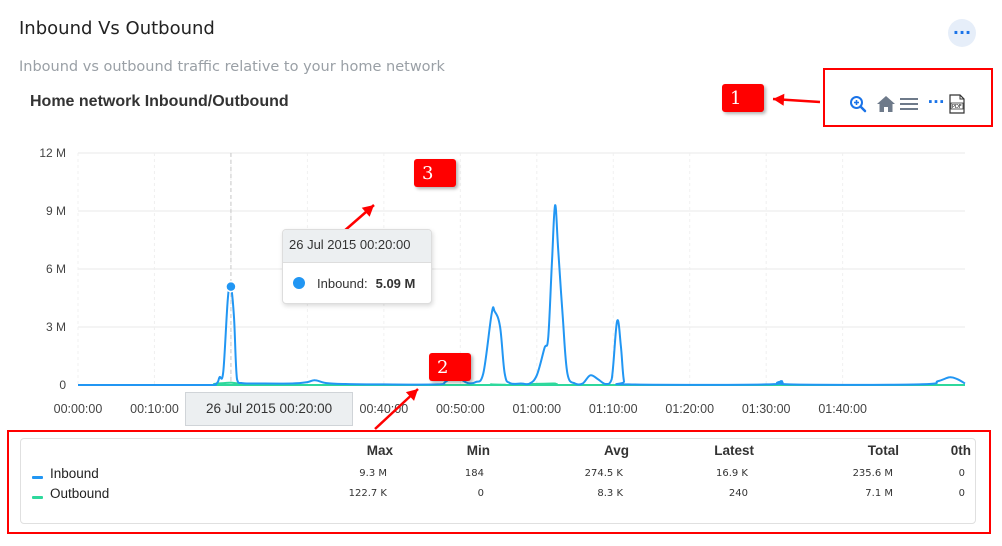 The height and width of the screenshot is (546, 1002). Describe the element at coordinates (960, 450) in the screenshot. I see `col-header-0th: 0th` at that location.